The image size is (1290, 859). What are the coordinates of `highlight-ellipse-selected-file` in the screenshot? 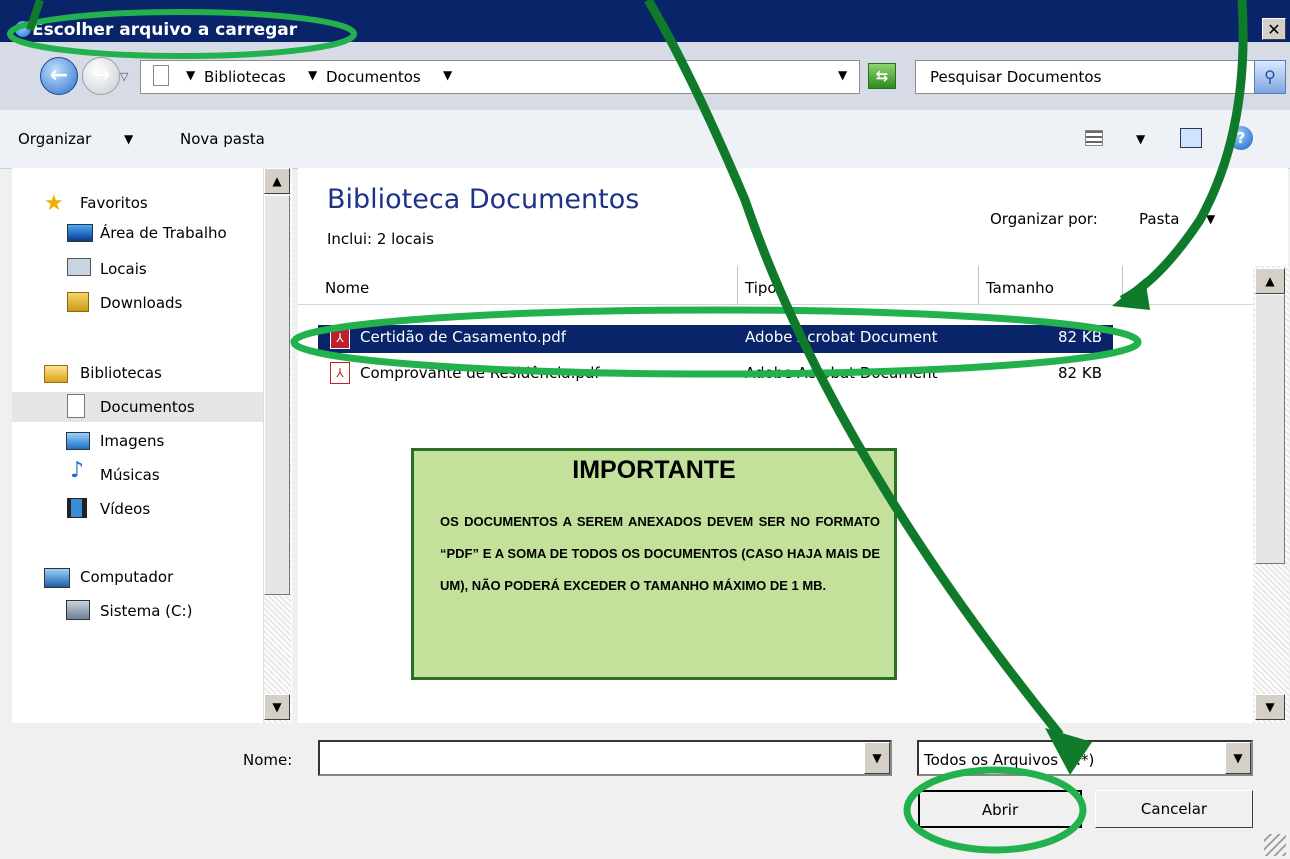 It's located at (716, 342).